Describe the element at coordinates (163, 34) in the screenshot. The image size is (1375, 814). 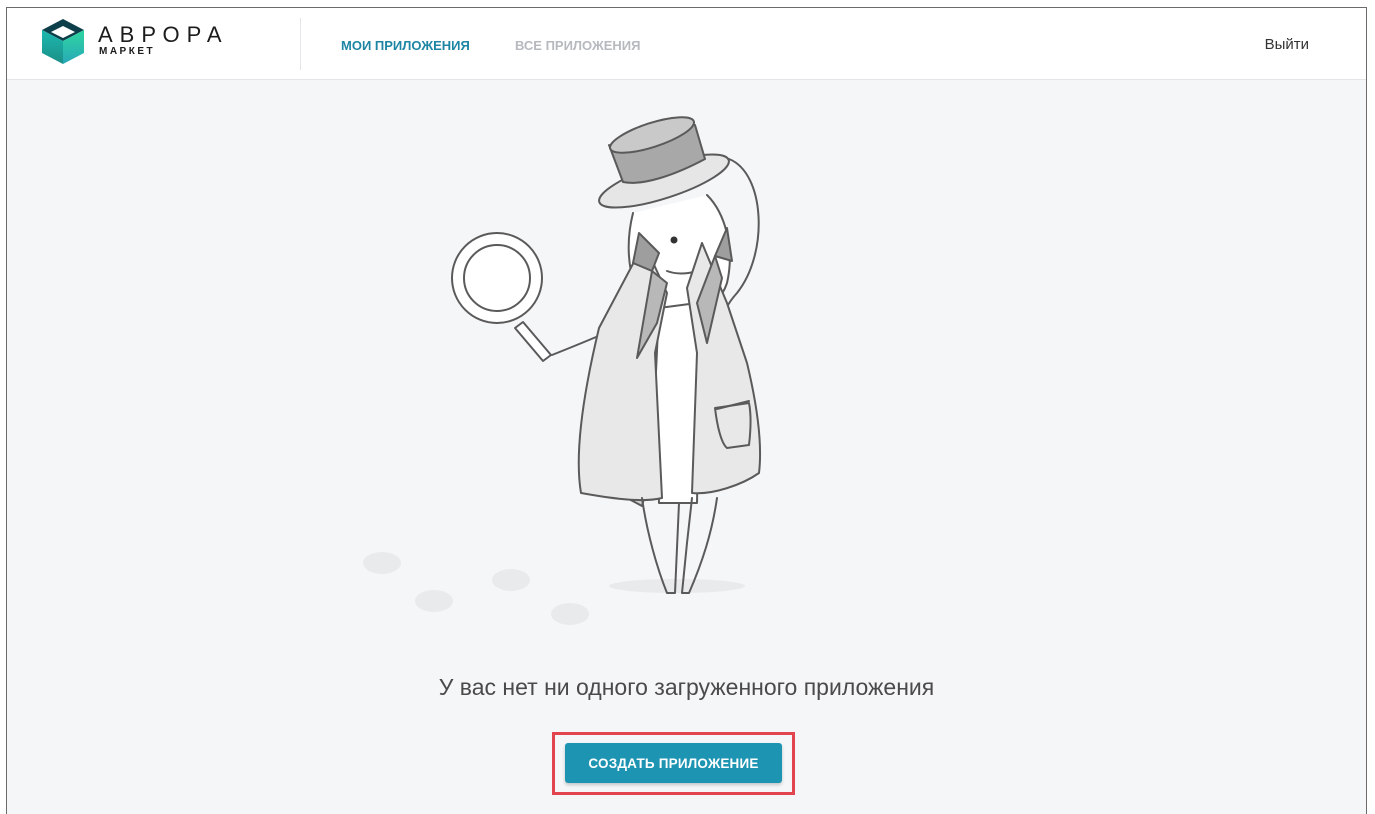
I see `brand-title: АВРОРА` at that location.